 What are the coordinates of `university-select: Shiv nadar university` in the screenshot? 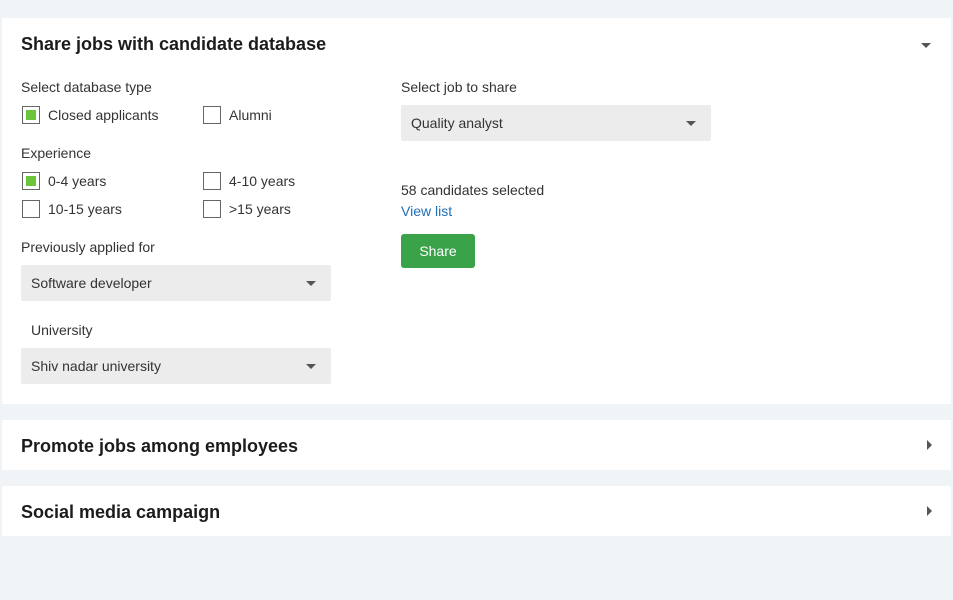 It's located at (176, 366).